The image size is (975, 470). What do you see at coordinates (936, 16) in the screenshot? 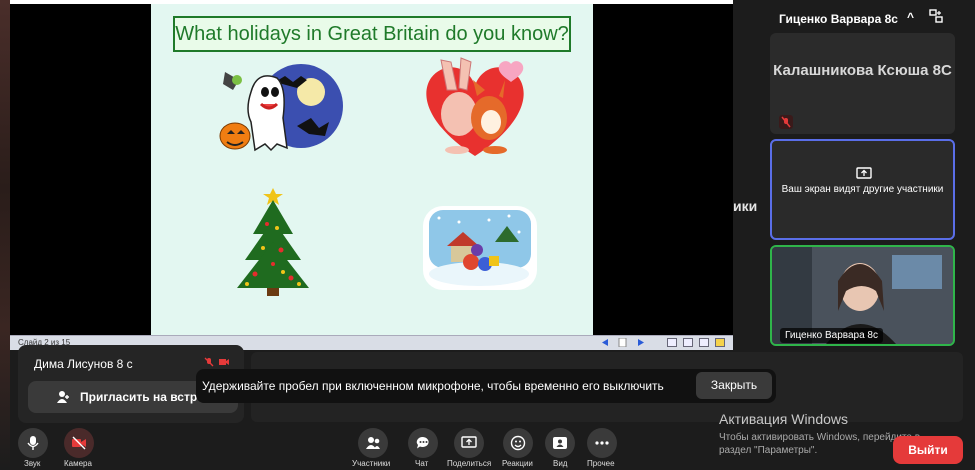
I see `switch-layout-icon` at bounding box center [936, 16].